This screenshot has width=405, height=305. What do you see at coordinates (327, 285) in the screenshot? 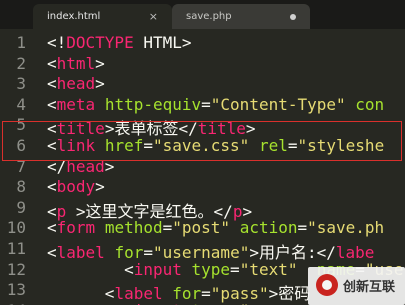
I see `brand-logo-icon` at bounding box center [327, 285].